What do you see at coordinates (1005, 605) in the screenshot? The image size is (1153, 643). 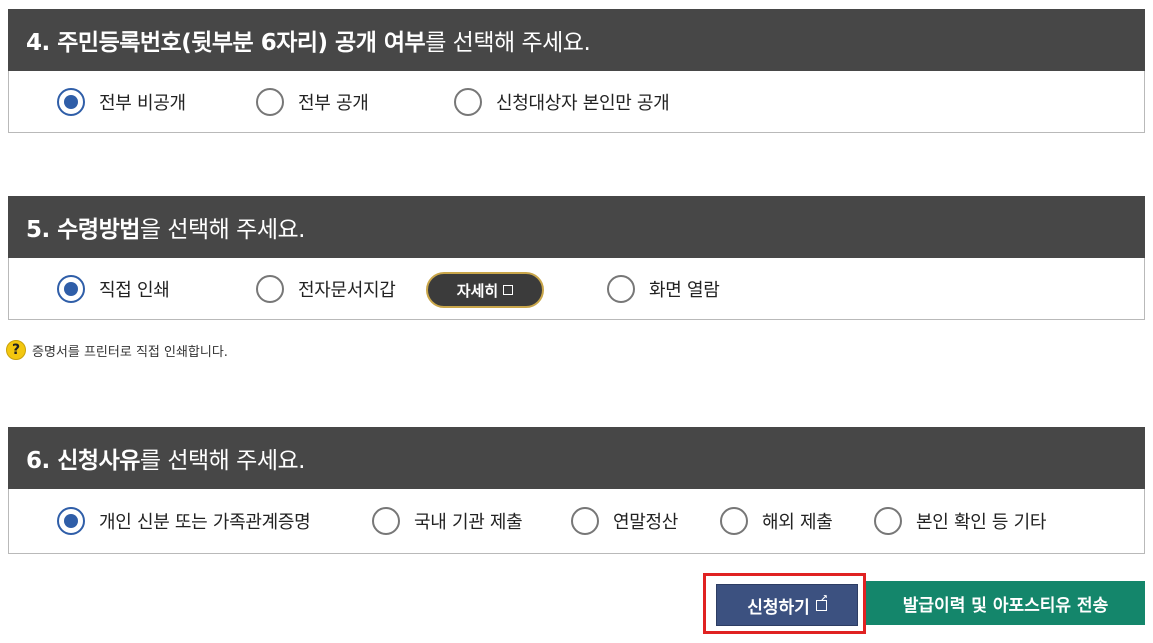 I see `history-button-label: 발급이력 및 아포스티유 전송` at bounding box center [1005, 605].